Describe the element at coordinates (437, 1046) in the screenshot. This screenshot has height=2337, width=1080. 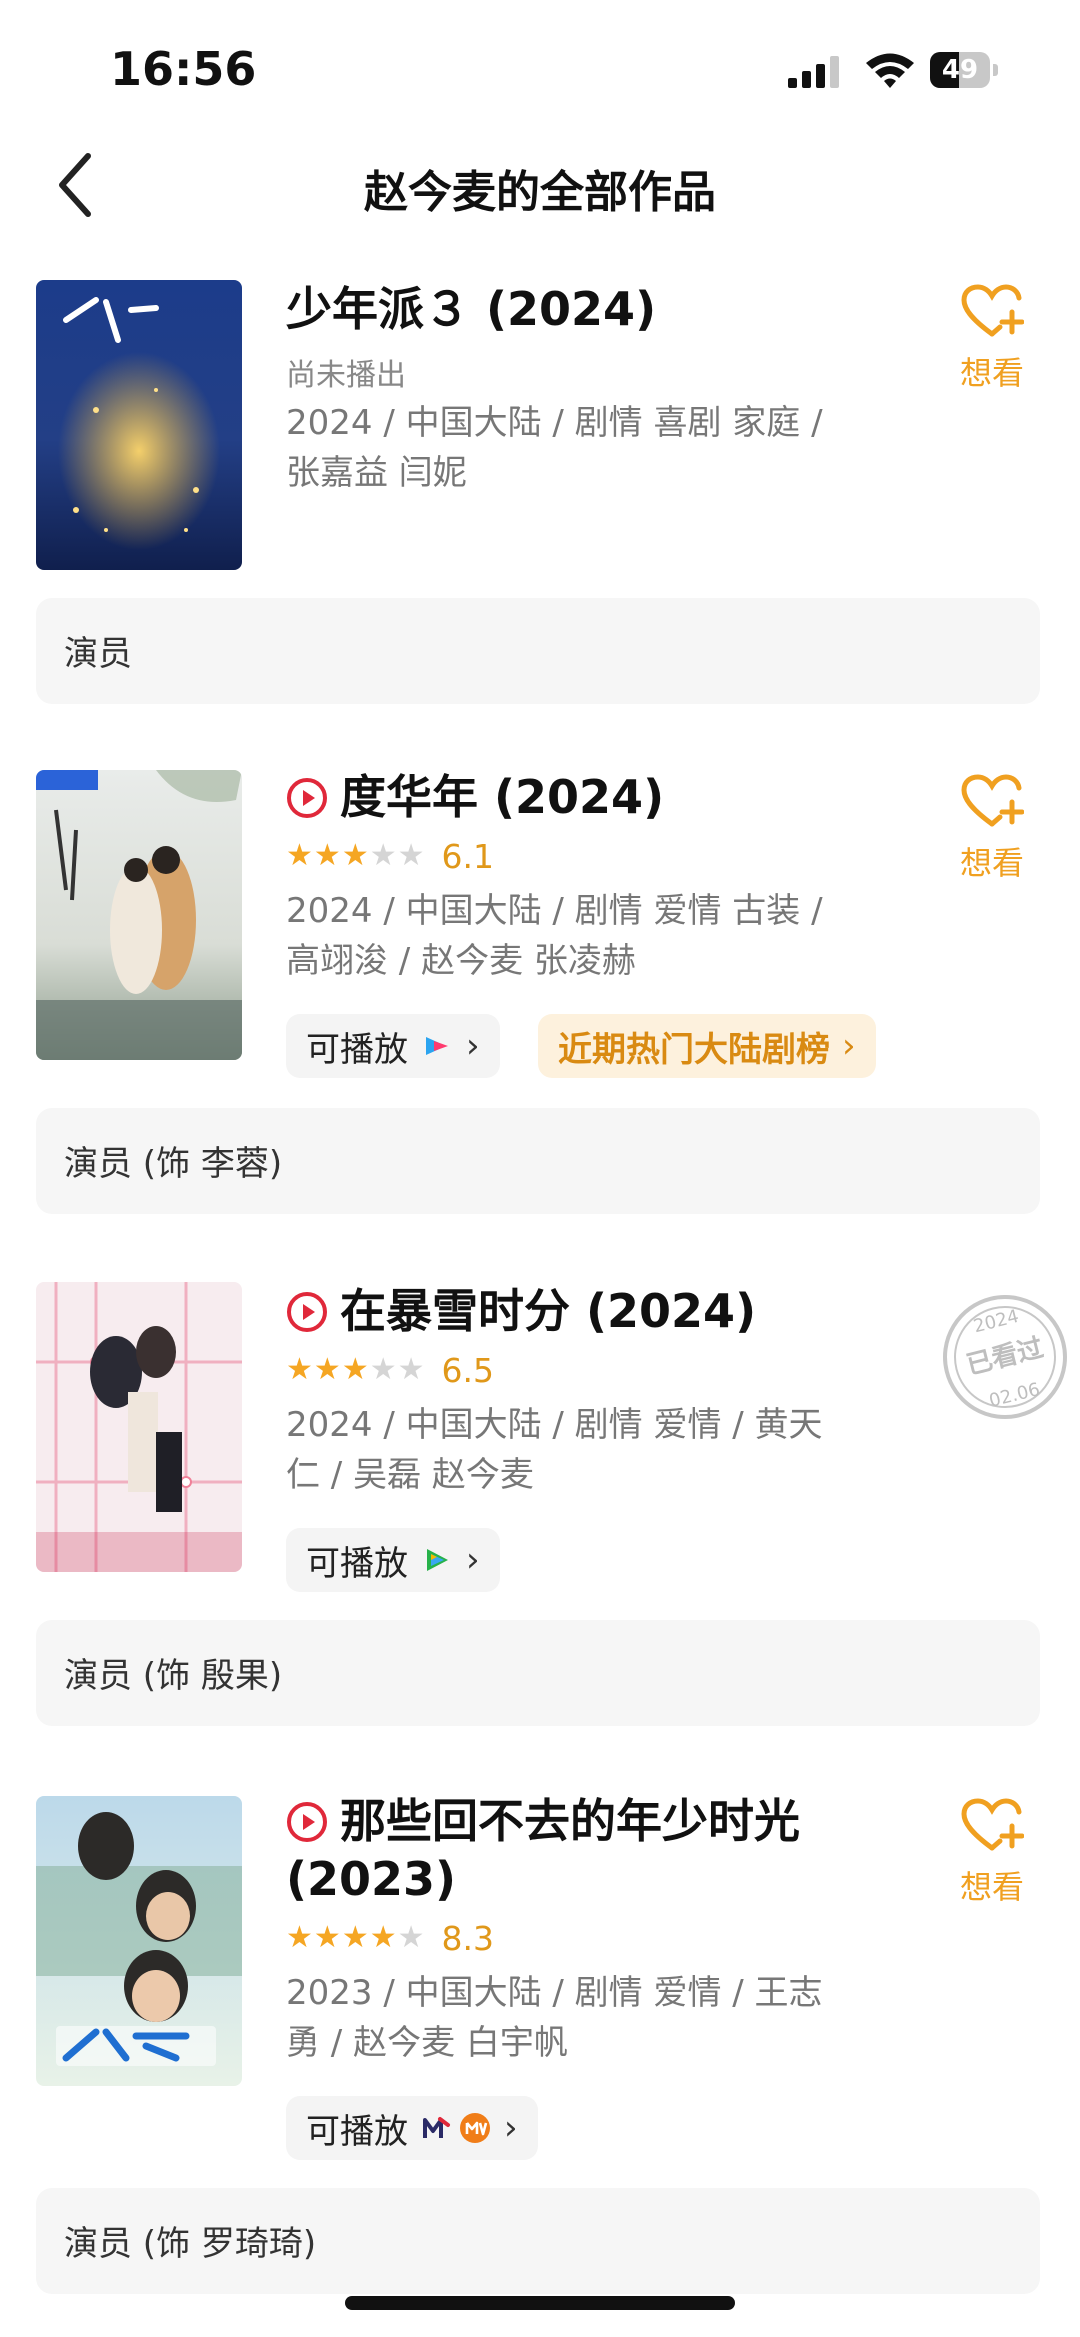
I see `youku-icon` at that location.